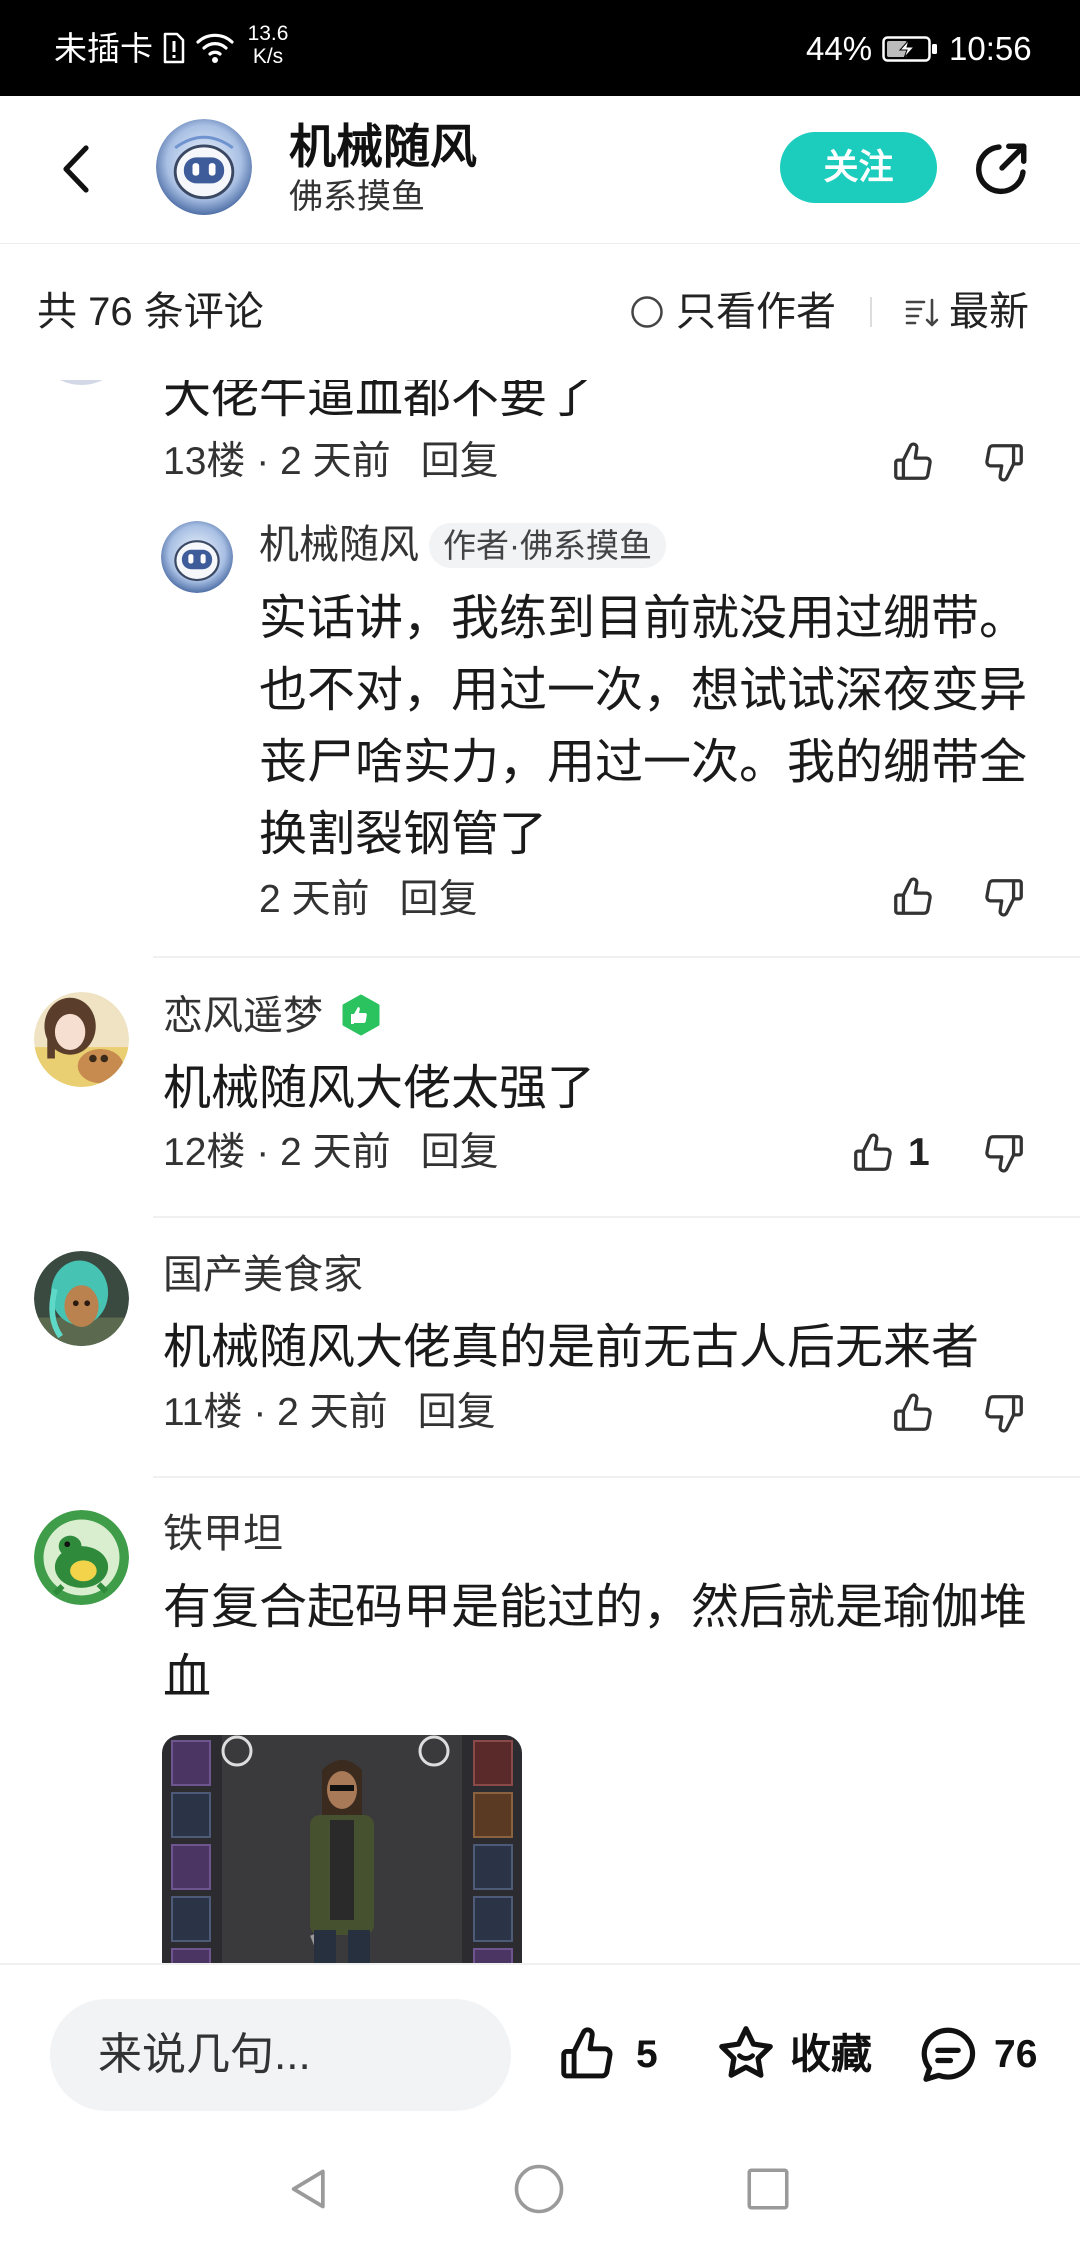  Describe the element at coordinates (379, 1088) in the screenshot. I see `comment-text: 机械随风大佬太强了` at that location.